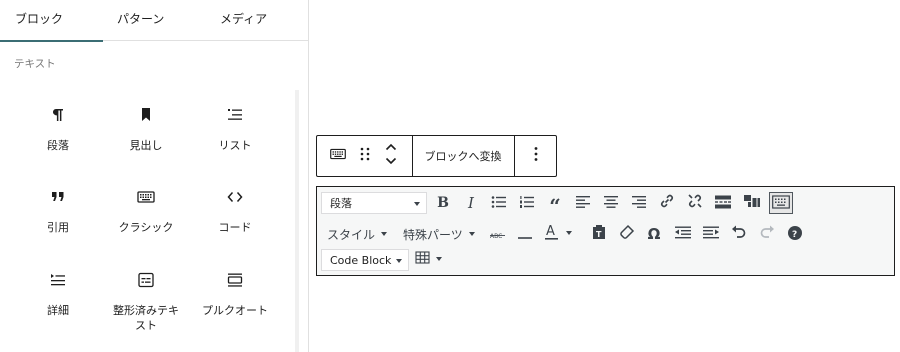 This screenshot has height=352, width=900. Describe the element at coordinates (140, 20) in the screenshot. I see `tab-patterns: パターン` at that location.